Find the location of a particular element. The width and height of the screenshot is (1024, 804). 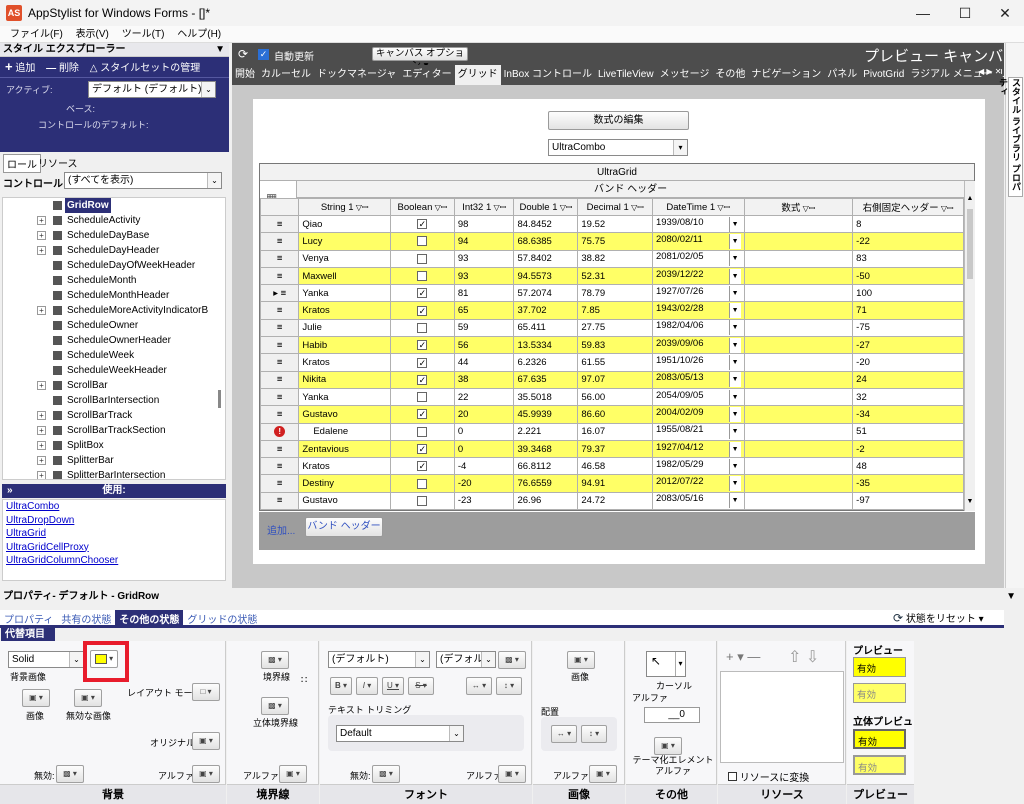

uses-link: UltraGrid is located at coordinates (114, 534).